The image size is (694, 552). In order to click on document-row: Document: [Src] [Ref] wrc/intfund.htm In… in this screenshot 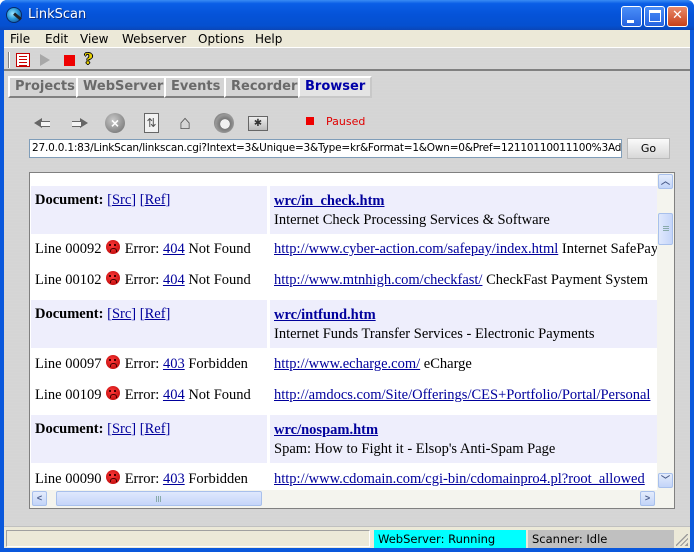, I will do `click(344, 324)`.